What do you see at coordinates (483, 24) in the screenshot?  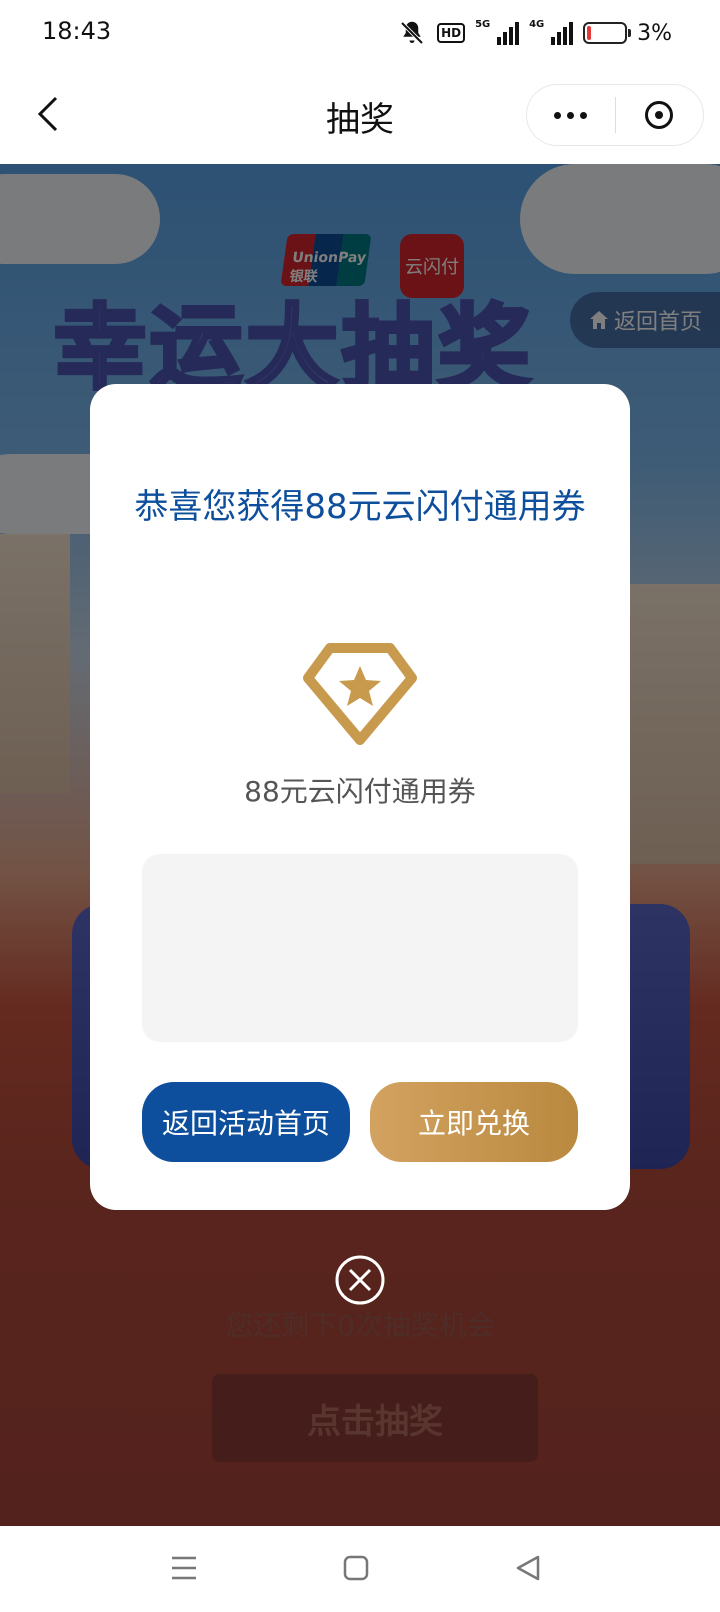 I see `sim1-label: 5G` at bounding box center [483, 24].